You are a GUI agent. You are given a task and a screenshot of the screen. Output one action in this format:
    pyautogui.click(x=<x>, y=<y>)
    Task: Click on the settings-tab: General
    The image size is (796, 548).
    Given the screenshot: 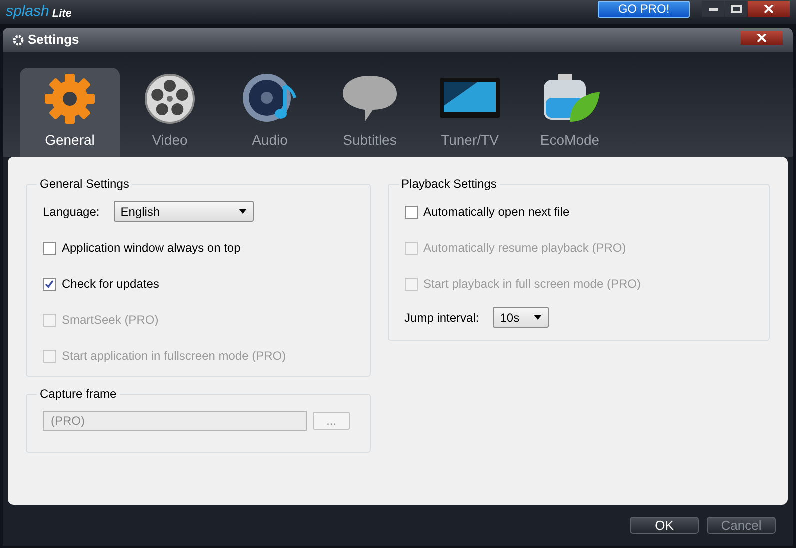 What is the action you would take?
    pyautogui.click(x=70, y=112)
    